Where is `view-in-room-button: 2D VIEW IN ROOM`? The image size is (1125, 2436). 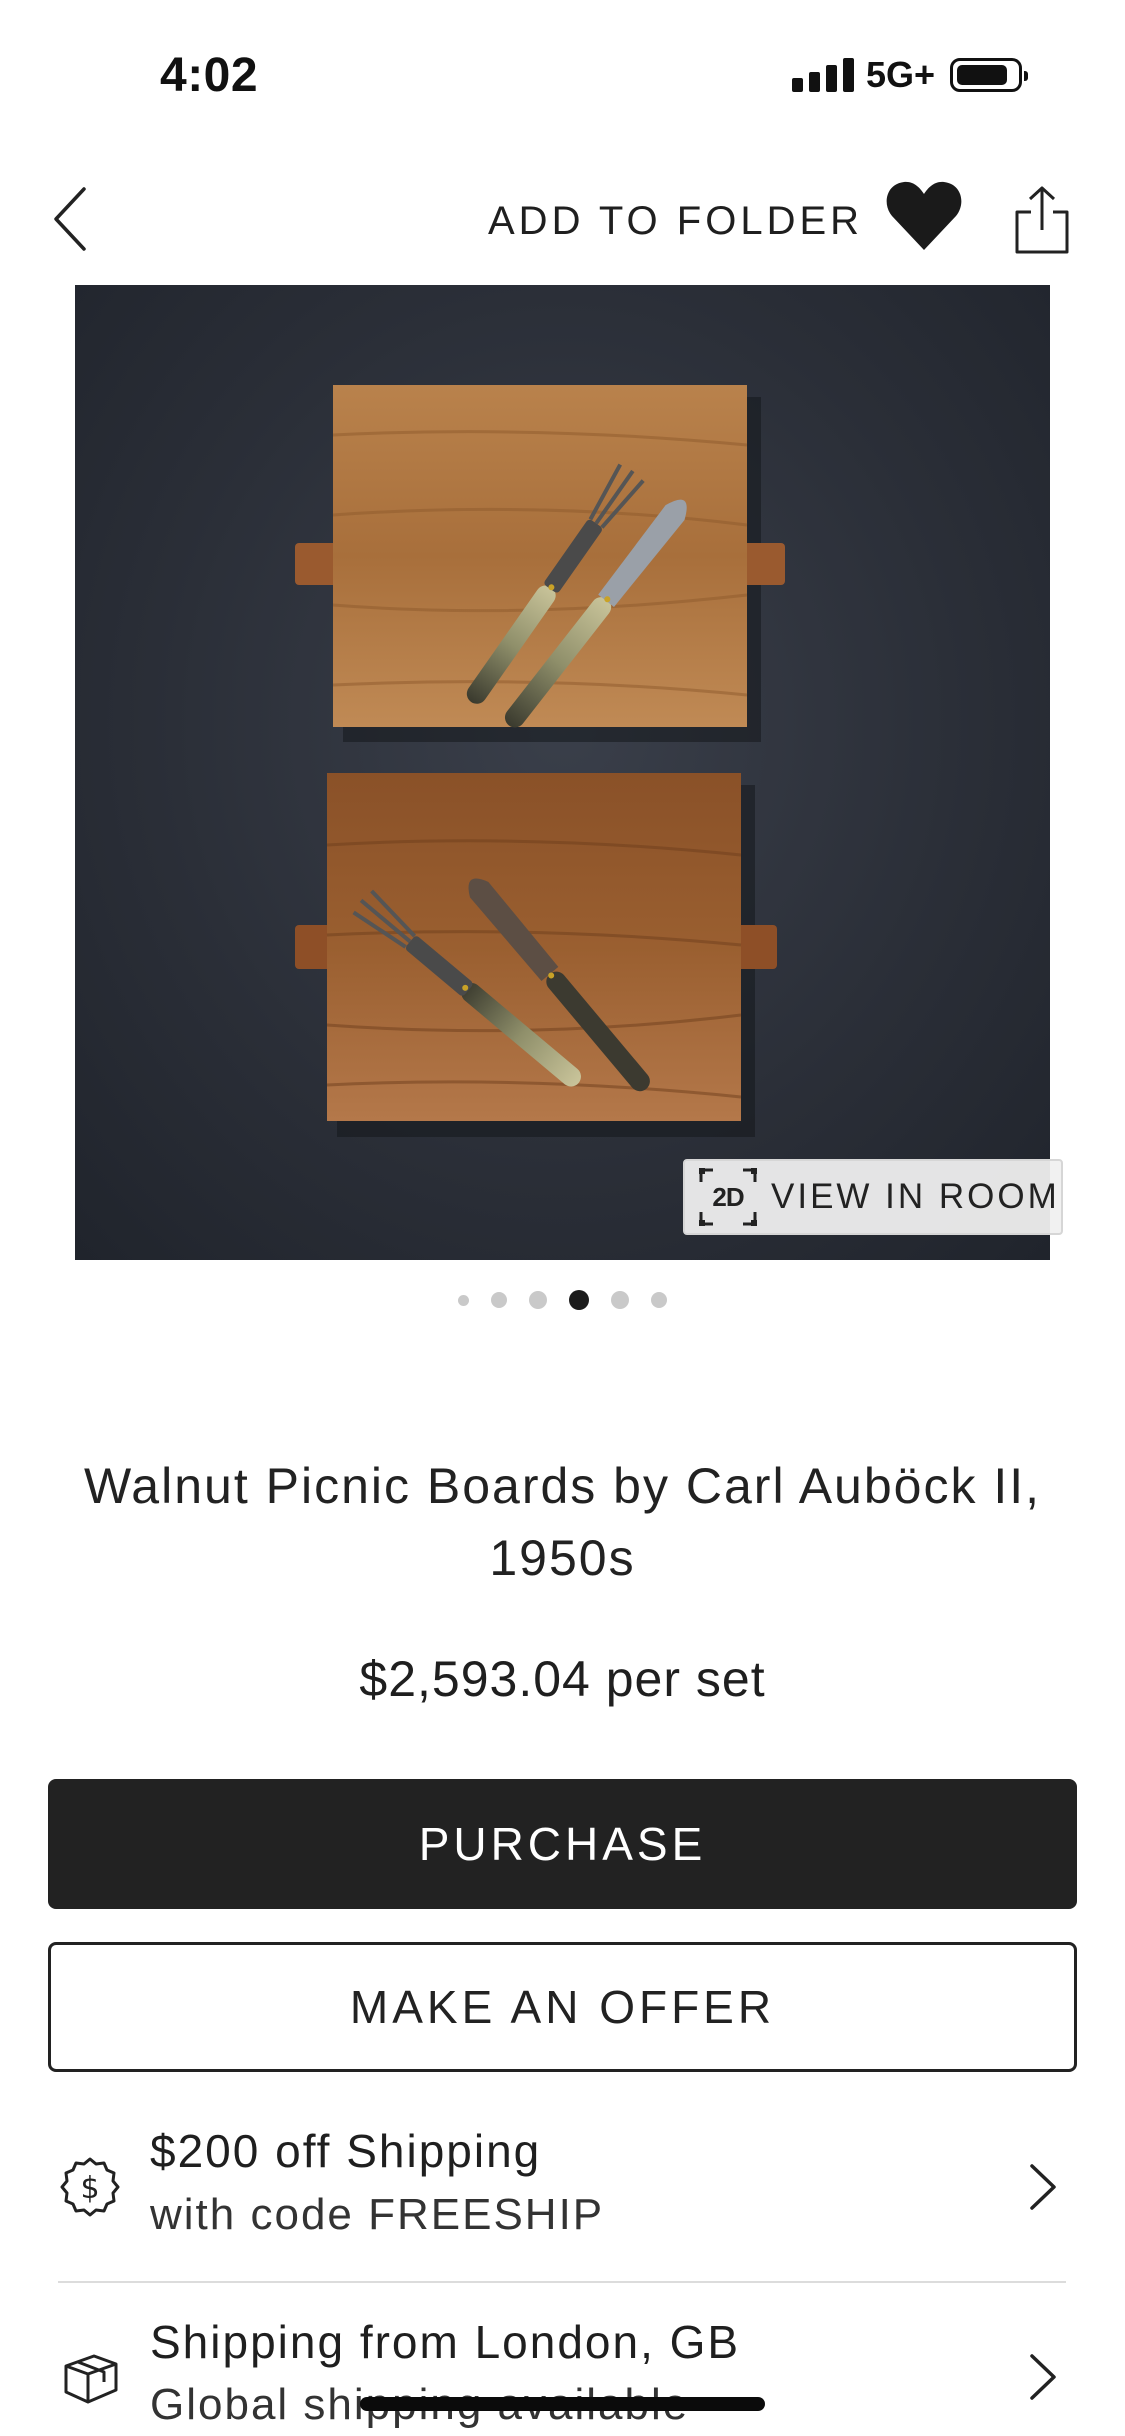
view-in-room-button: 2D VIEW IN ROOM is located at coordinates (873, 1197).